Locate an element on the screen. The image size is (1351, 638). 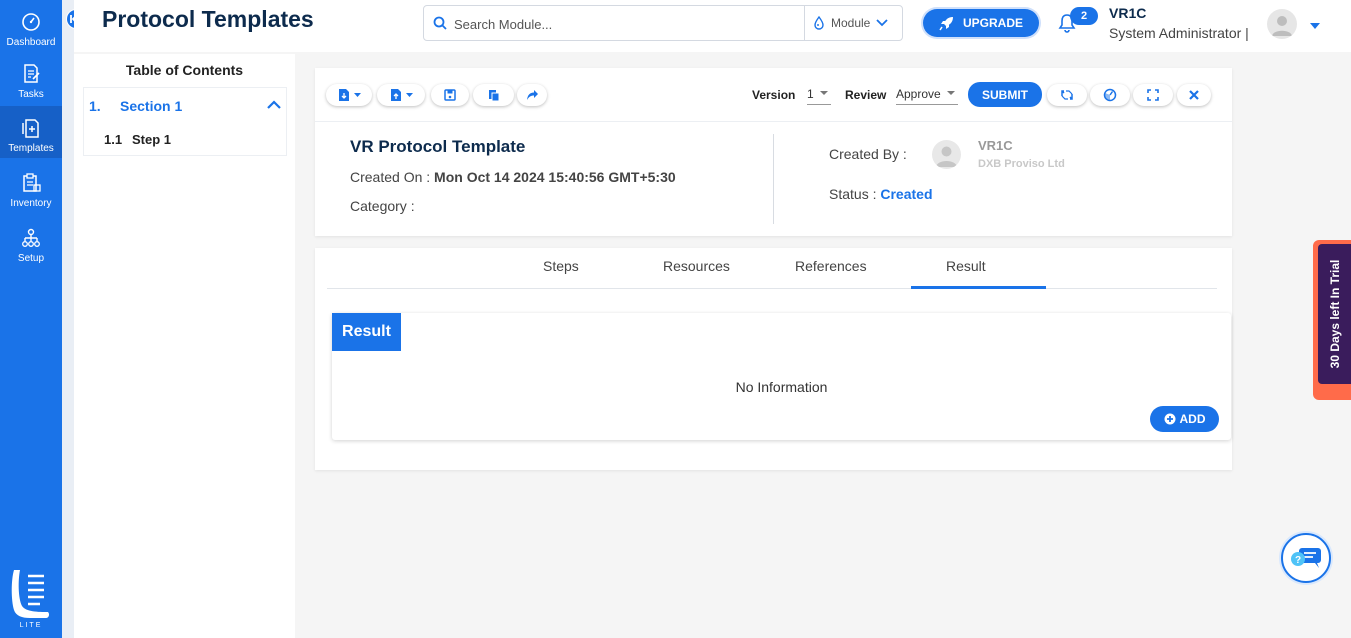
plus-circle-icon is located at coordinates (1169, 419).